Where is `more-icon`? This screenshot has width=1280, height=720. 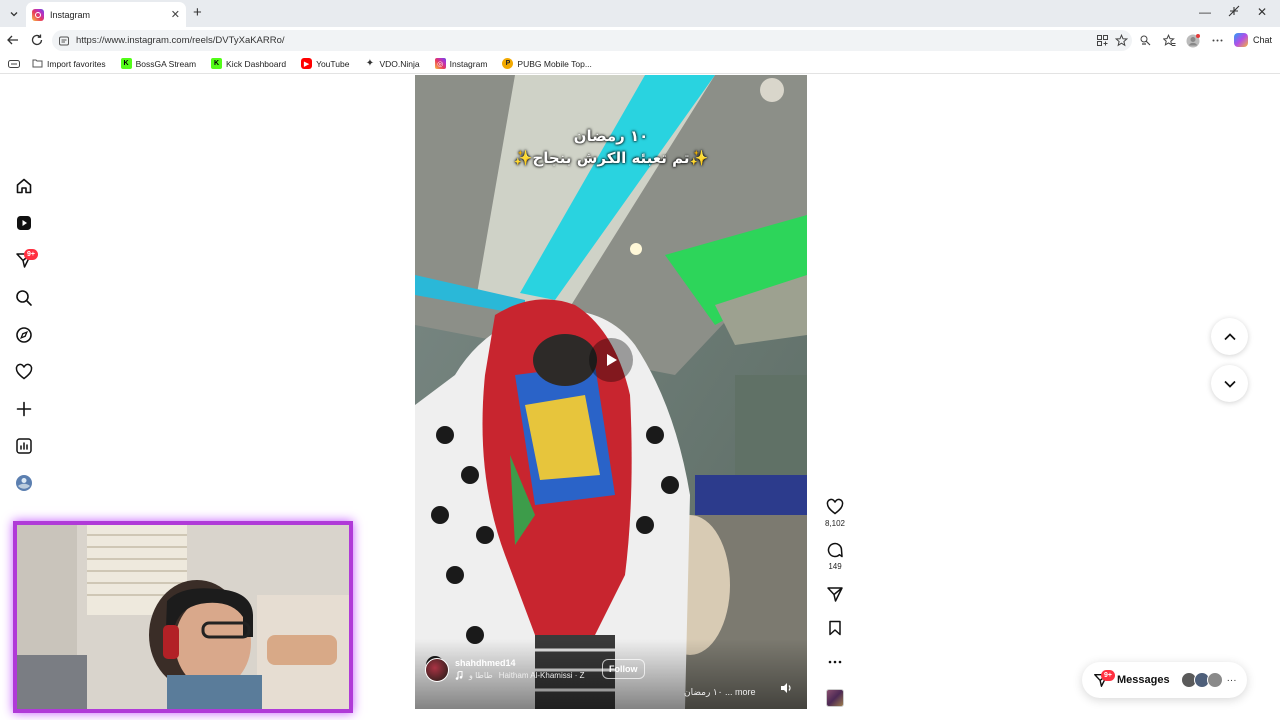
more-icon is located at coordinates (835, 662).